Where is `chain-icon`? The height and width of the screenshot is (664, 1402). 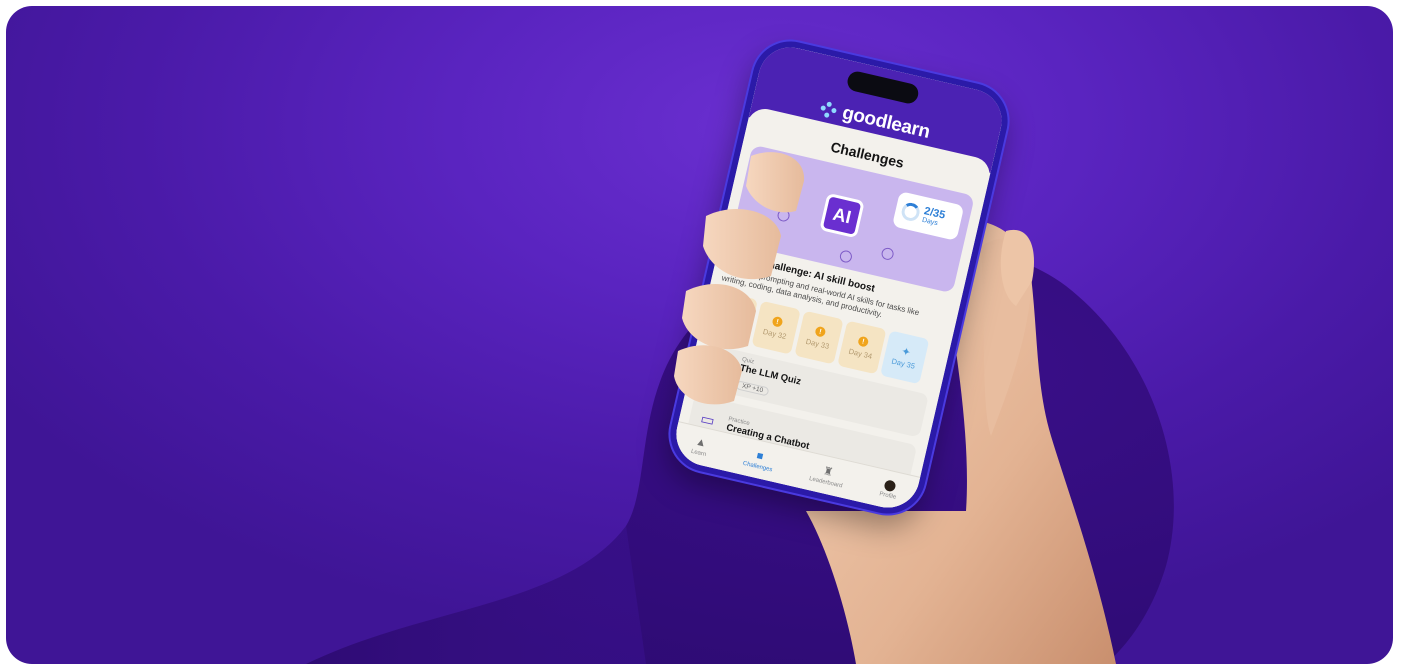
chain-icon is located at coordinates (887, 254).